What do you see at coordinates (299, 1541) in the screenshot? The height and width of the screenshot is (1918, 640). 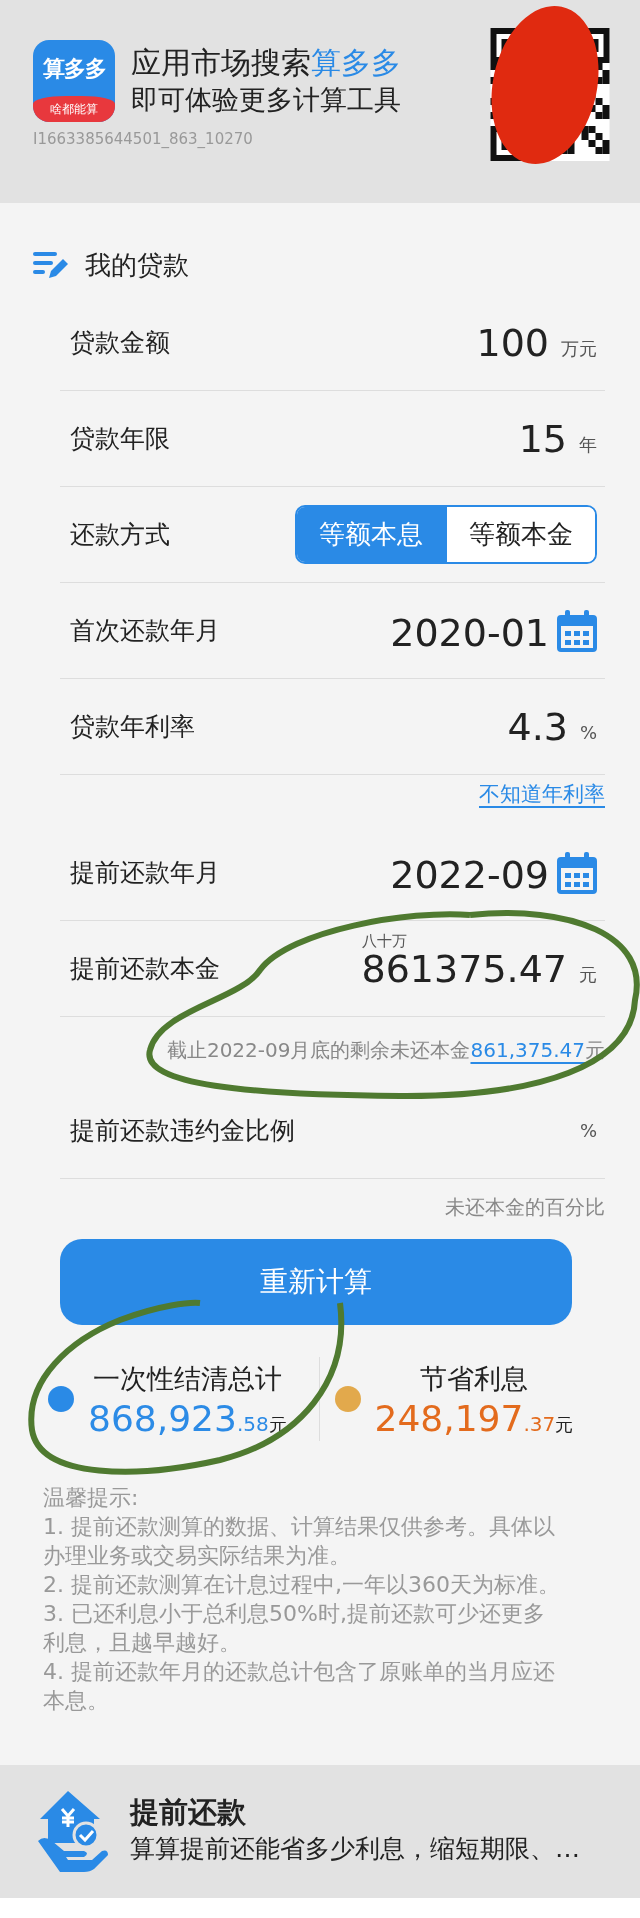 I see `tip-text: 1. 提前还款测算的数据、计算结果仅供参考。具体以办理业务或交易实际结果为准。` at bounding box center [299, 1541].